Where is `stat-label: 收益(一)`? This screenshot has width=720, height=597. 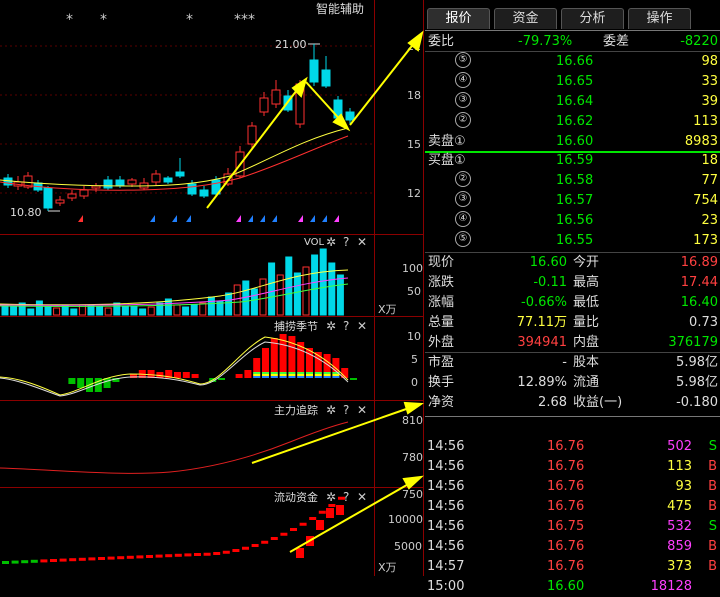 stat-label: 收益(一) is located at coordinates (598, 402).